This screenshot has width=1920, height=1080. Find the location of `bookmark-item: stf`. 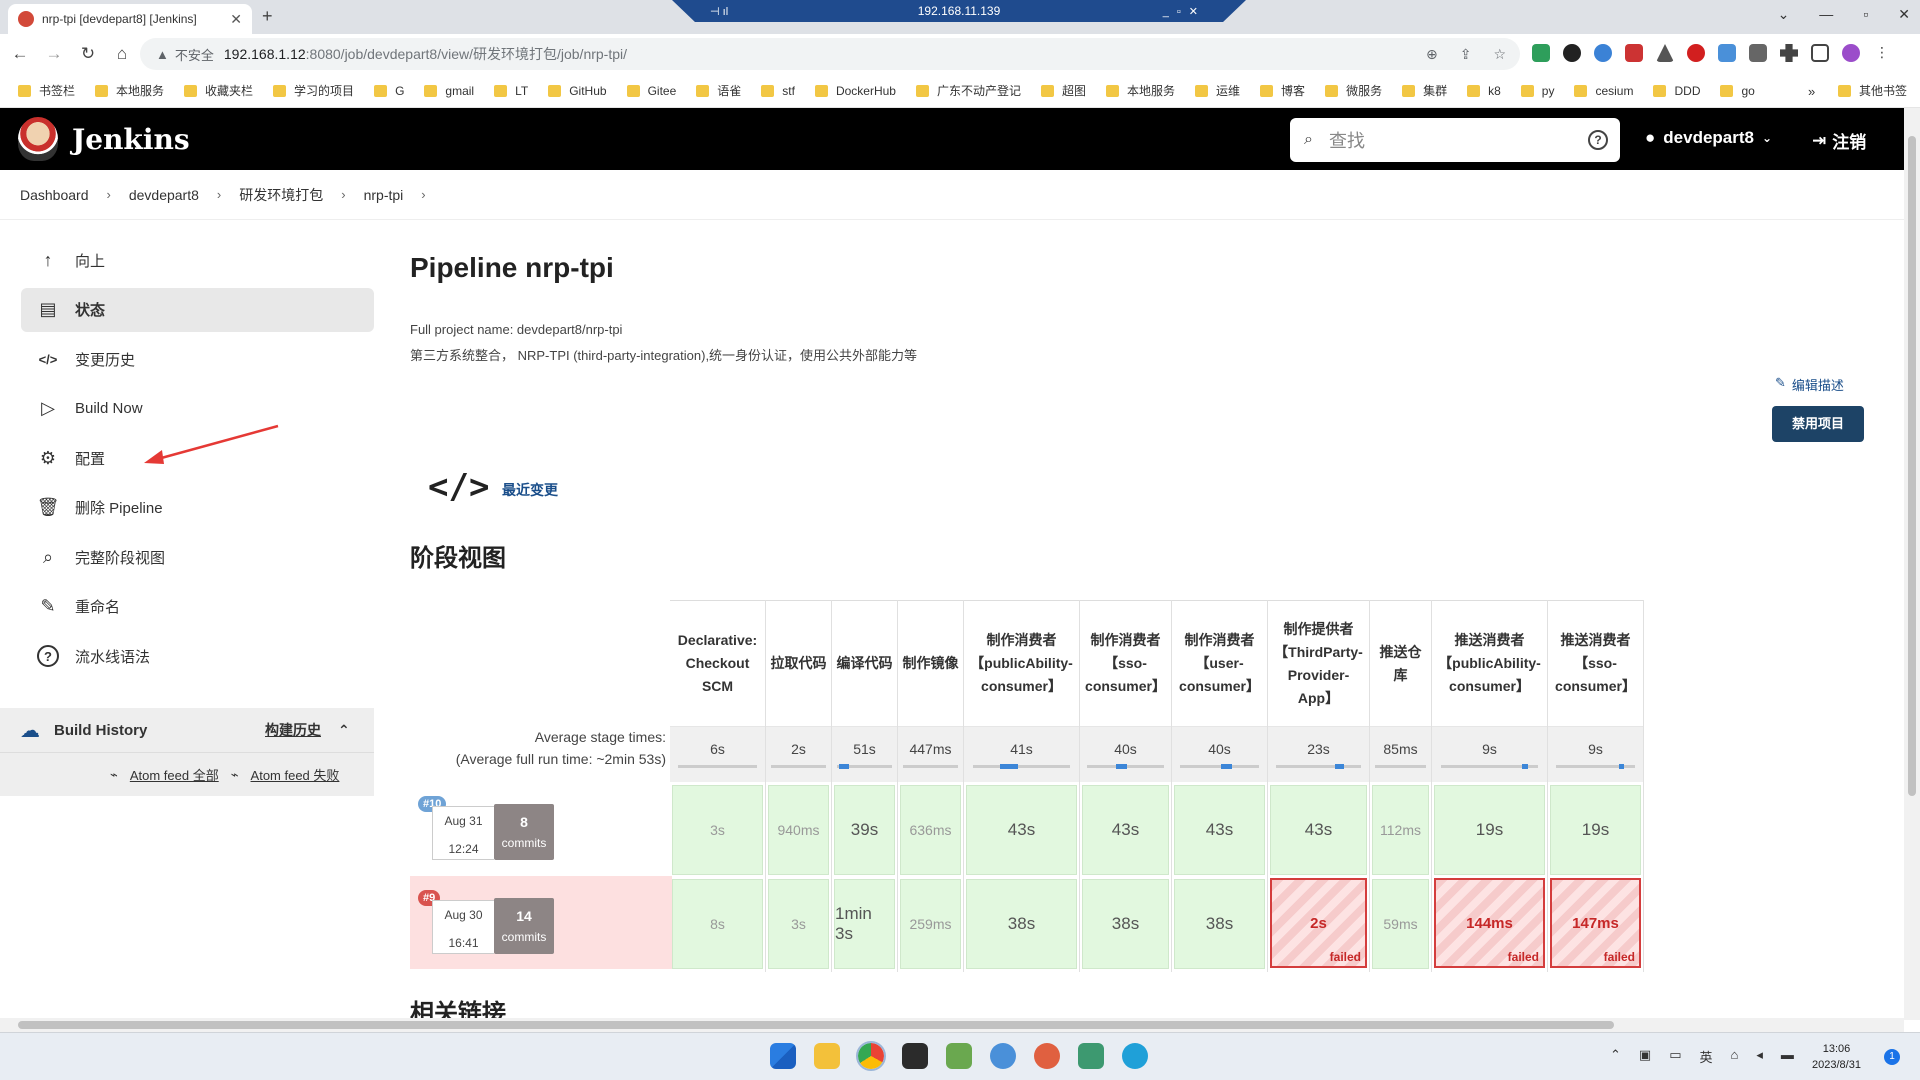

bookmark-item: stf is located at coordinates (778, 91).